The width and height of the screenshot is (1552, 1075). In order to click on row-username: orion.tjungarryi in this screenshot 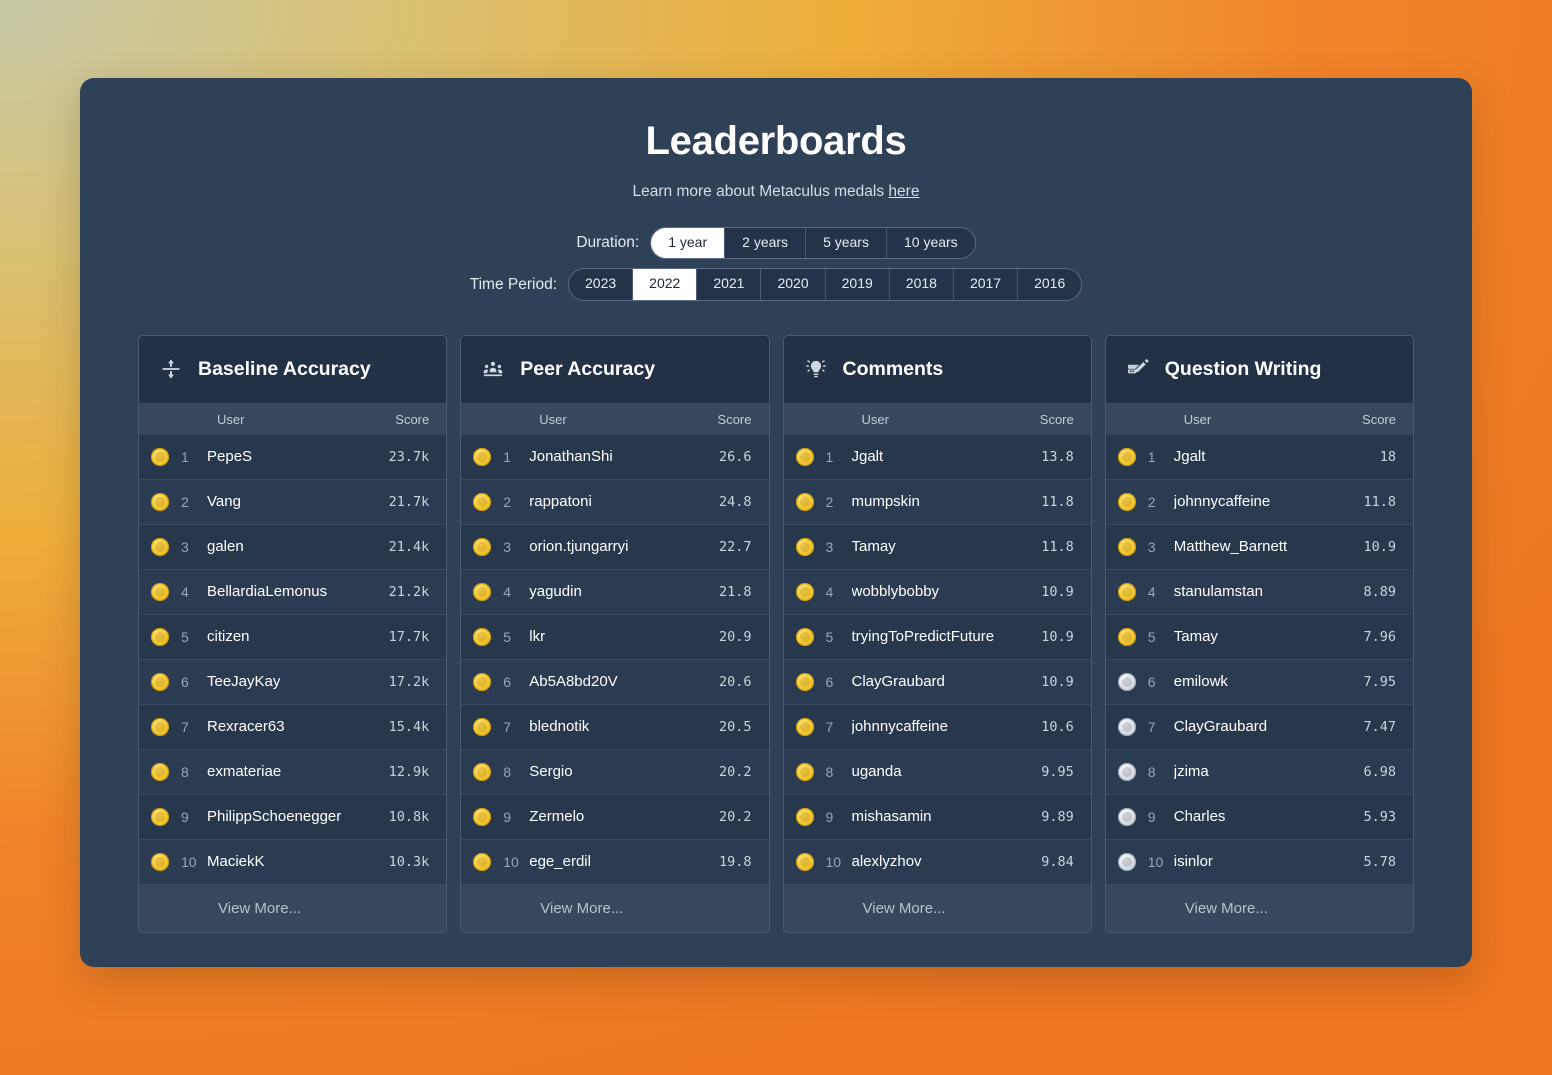, I will do `click(620, 546)`.